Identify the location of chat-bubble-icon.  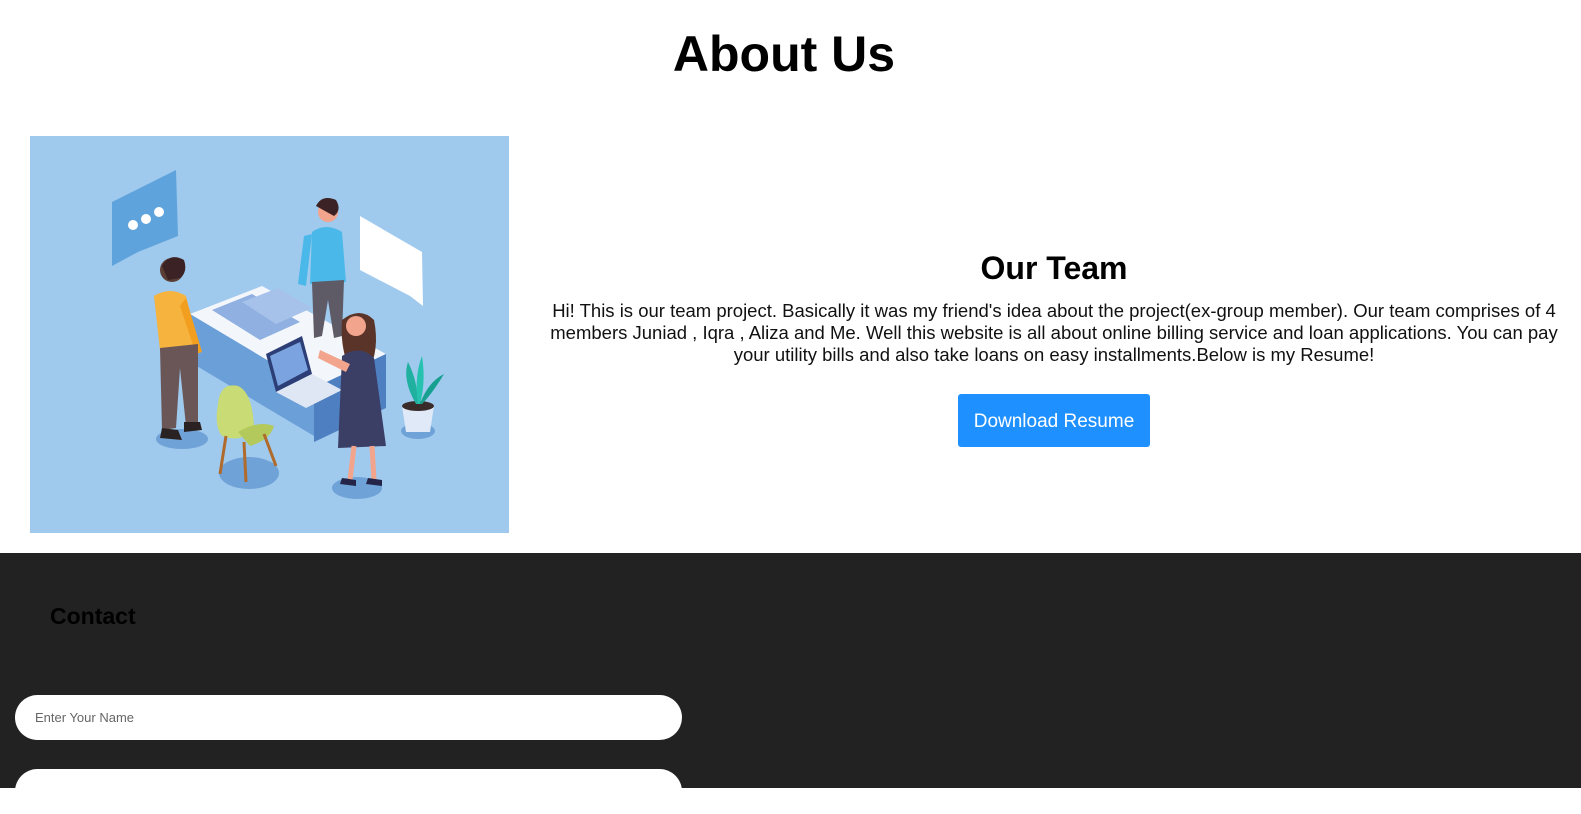
(145, 218).